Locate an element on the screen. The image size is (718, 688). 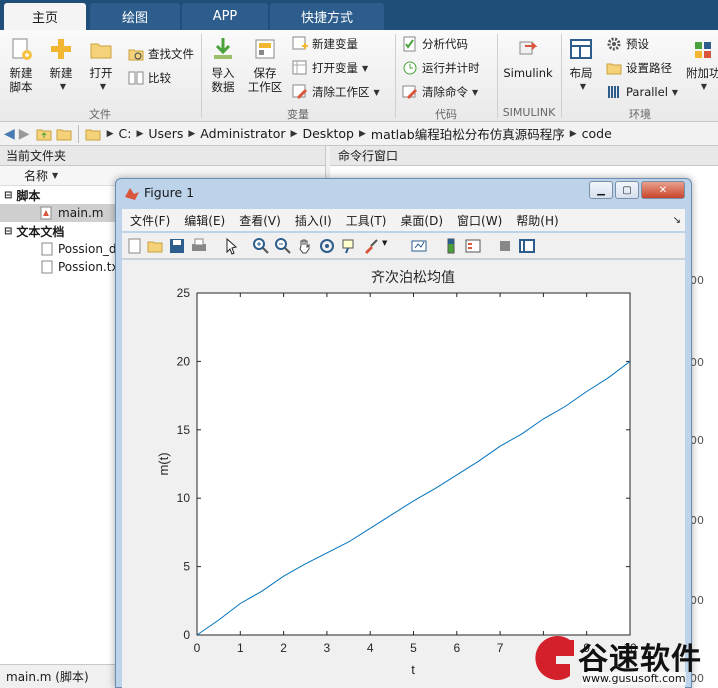
command-output-value: 00 is located at coordinates (697, 440).